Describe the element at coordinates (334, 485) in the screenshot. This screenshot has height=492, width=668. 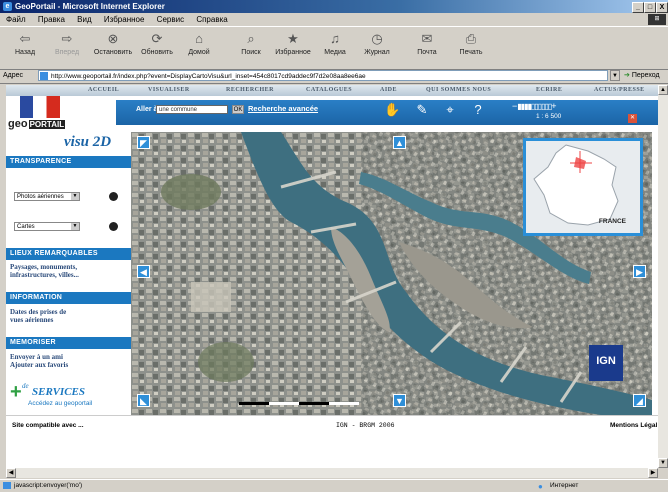
I see `status-bar: javascript:envoyer('mo') ● Интернет` at that location.